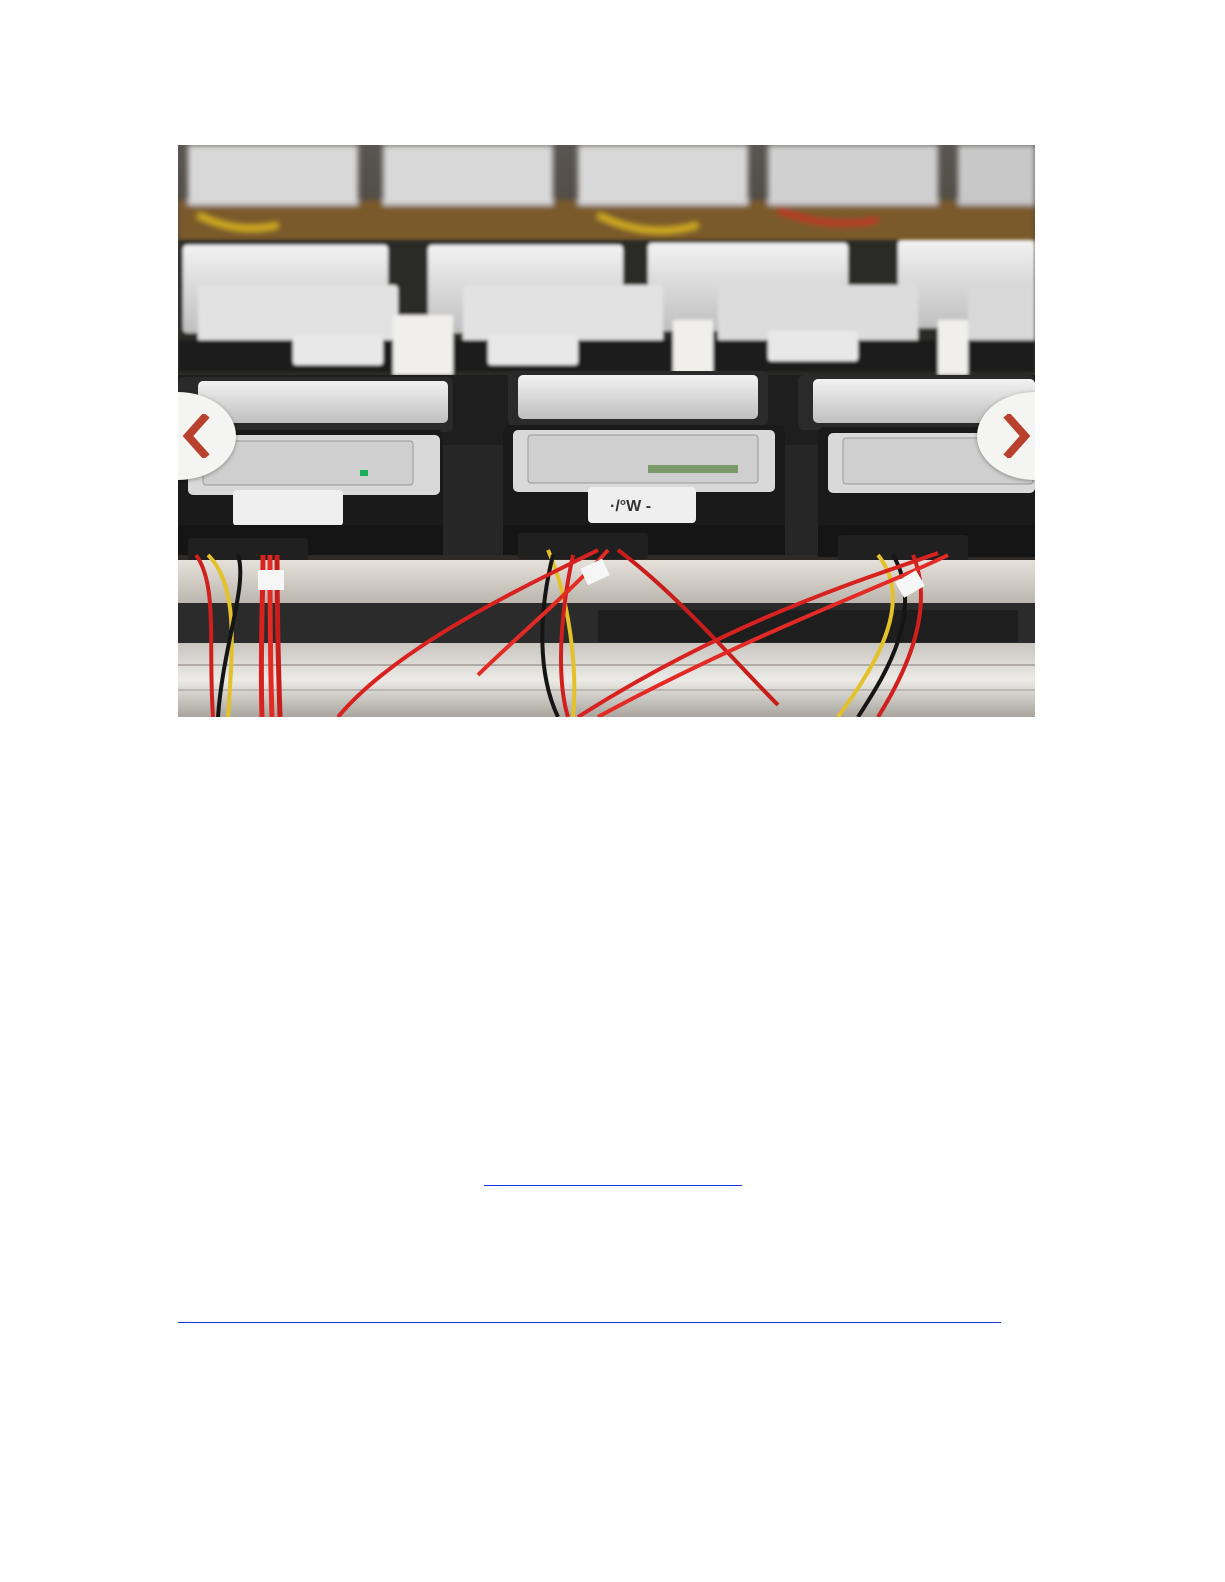 The image size is (1225, 1582). What do you see at coordinates (196, 436) in the screenshot?
I see `chevron-left-icon` at bounding box center [196, 436].